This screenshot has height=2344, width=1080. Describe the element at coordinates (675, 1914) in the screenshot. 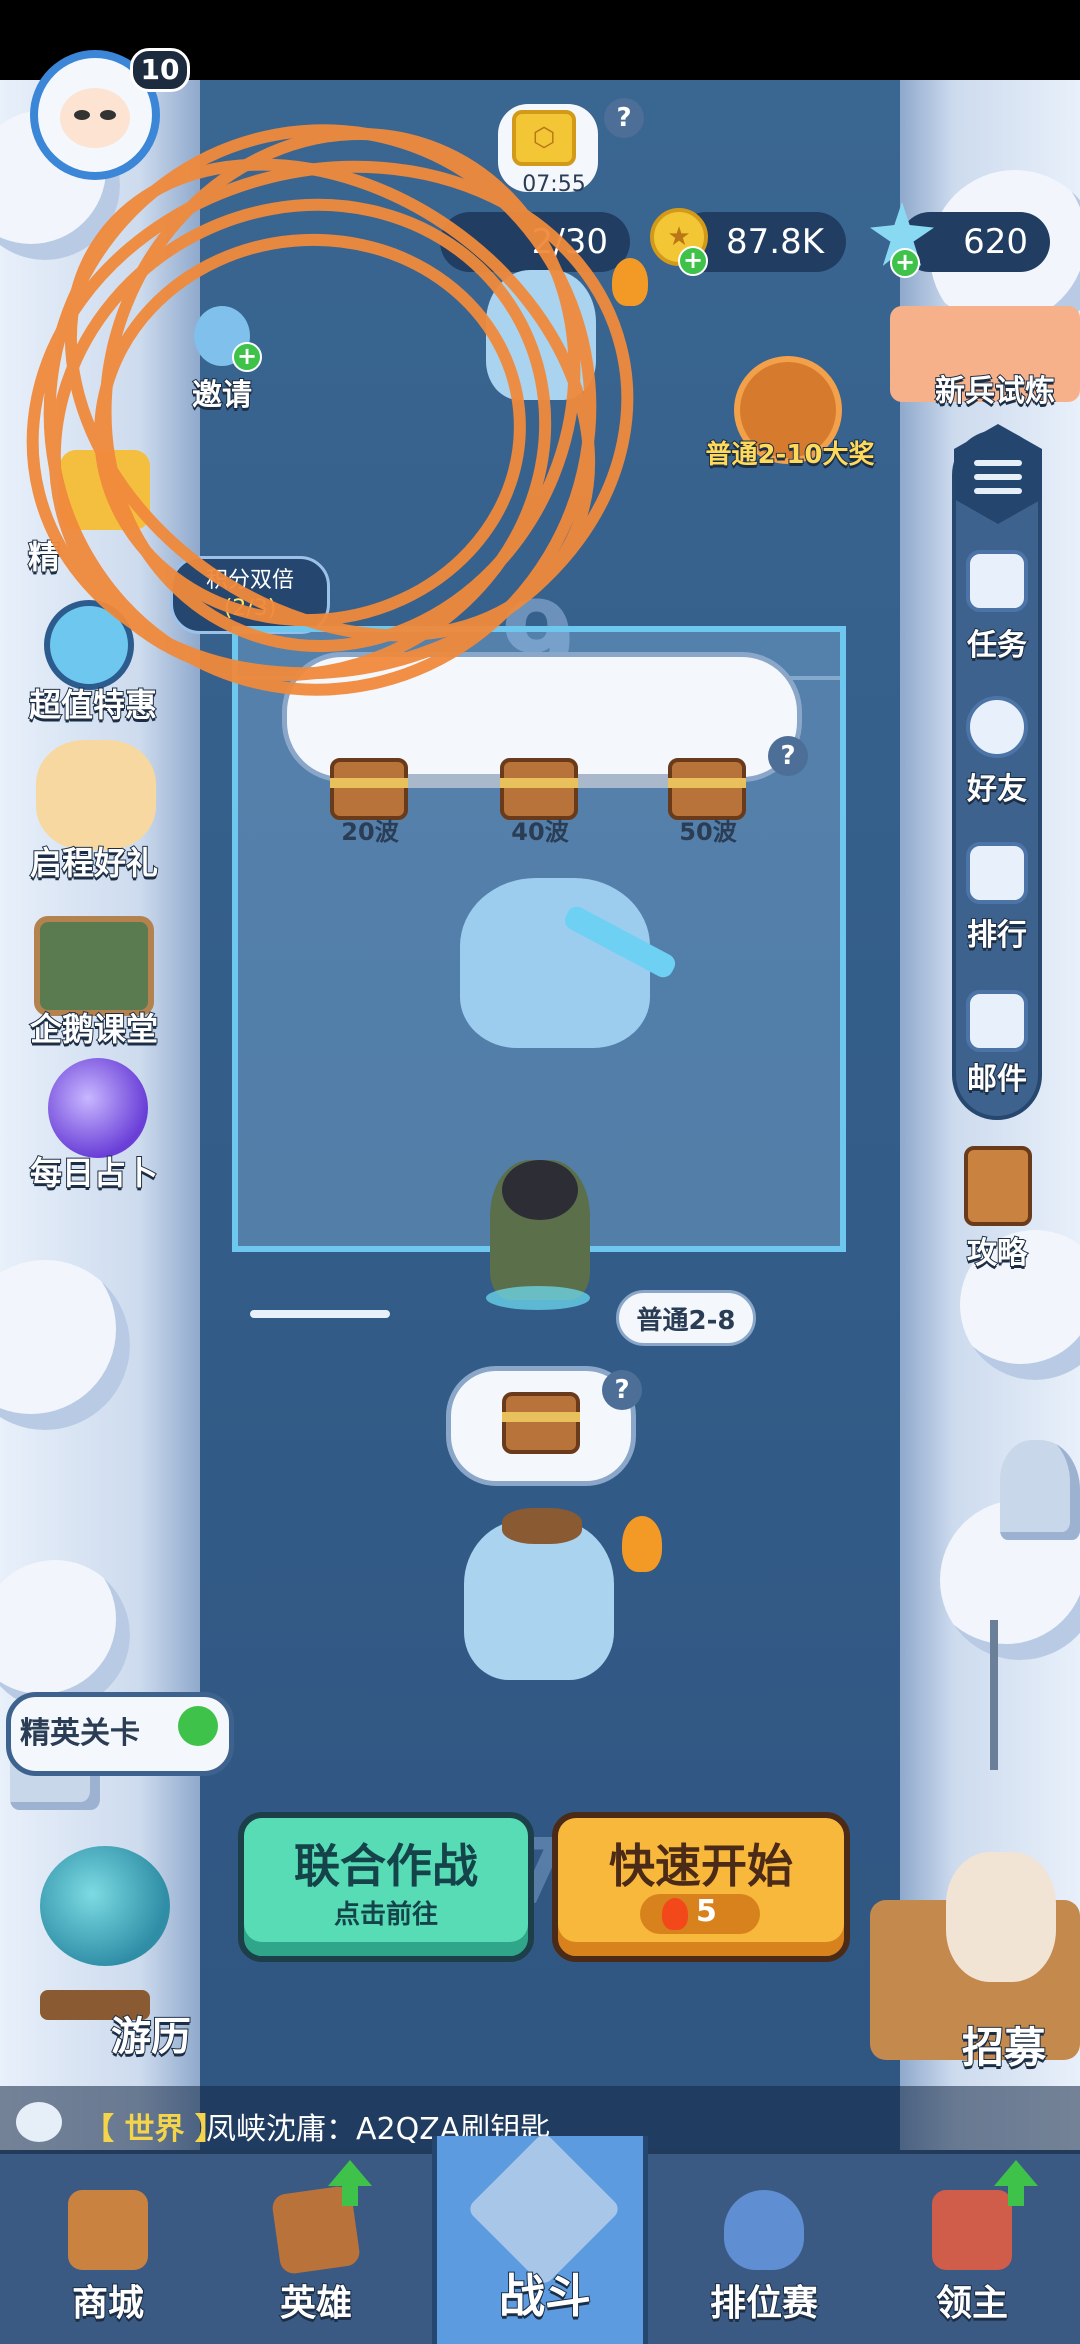

I see `flame-icon` at that location.